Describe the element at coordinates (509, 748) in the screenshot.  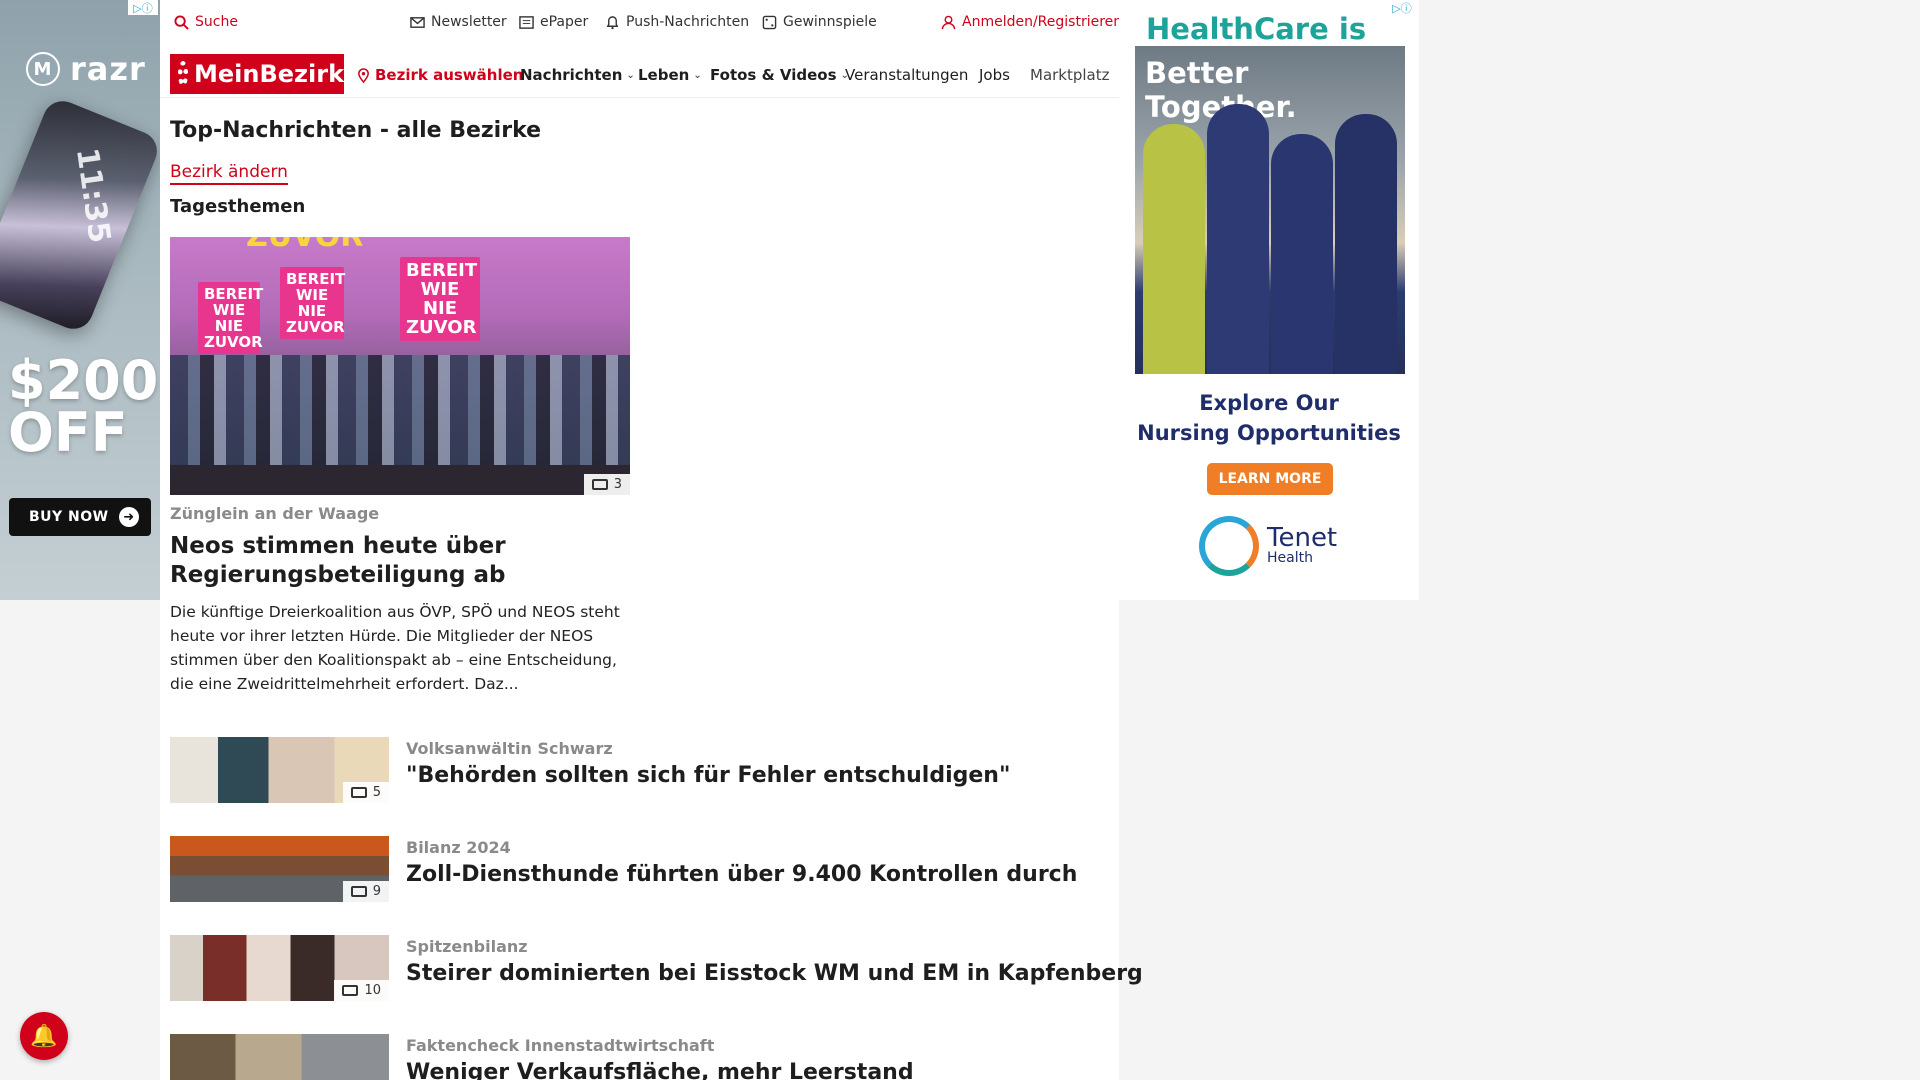
I see `article-kicker: Volksanwältin Schwarz` at that location.